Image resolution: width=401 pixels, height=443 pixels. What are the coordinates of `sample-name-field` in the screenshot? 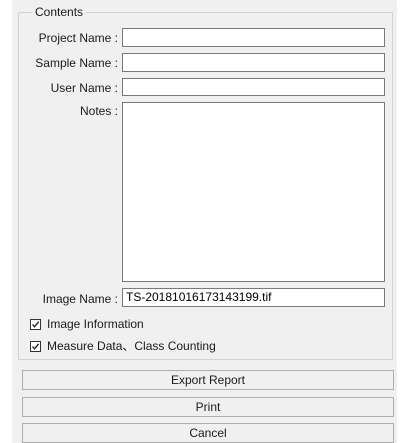 It's located at (253, 62).